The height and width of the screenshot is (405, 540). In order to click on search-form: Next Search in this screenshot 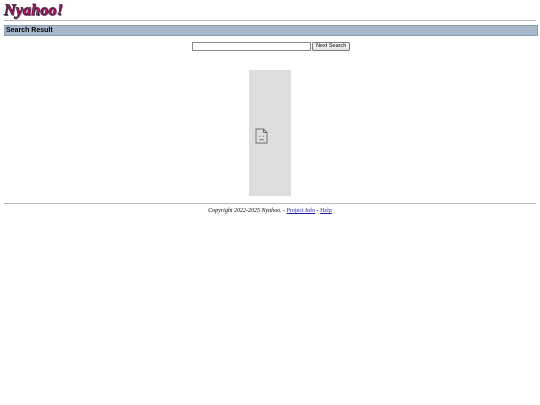, I will do `click(271, 46)`.